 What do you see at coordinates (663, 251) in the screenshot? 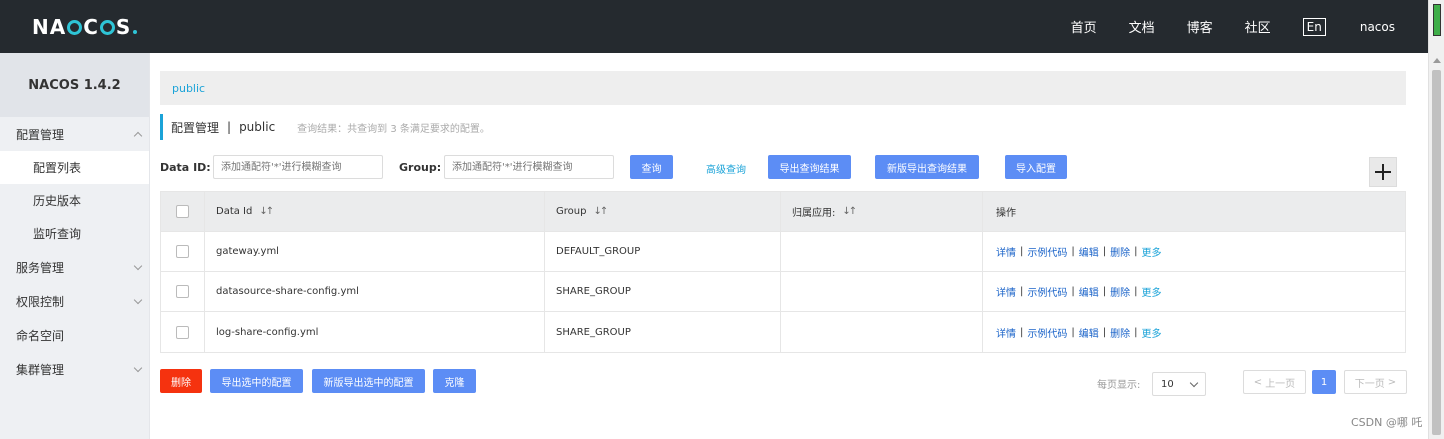
I see `cell-group: DEFAULT_GROUP` at bounding box center [663, 251].